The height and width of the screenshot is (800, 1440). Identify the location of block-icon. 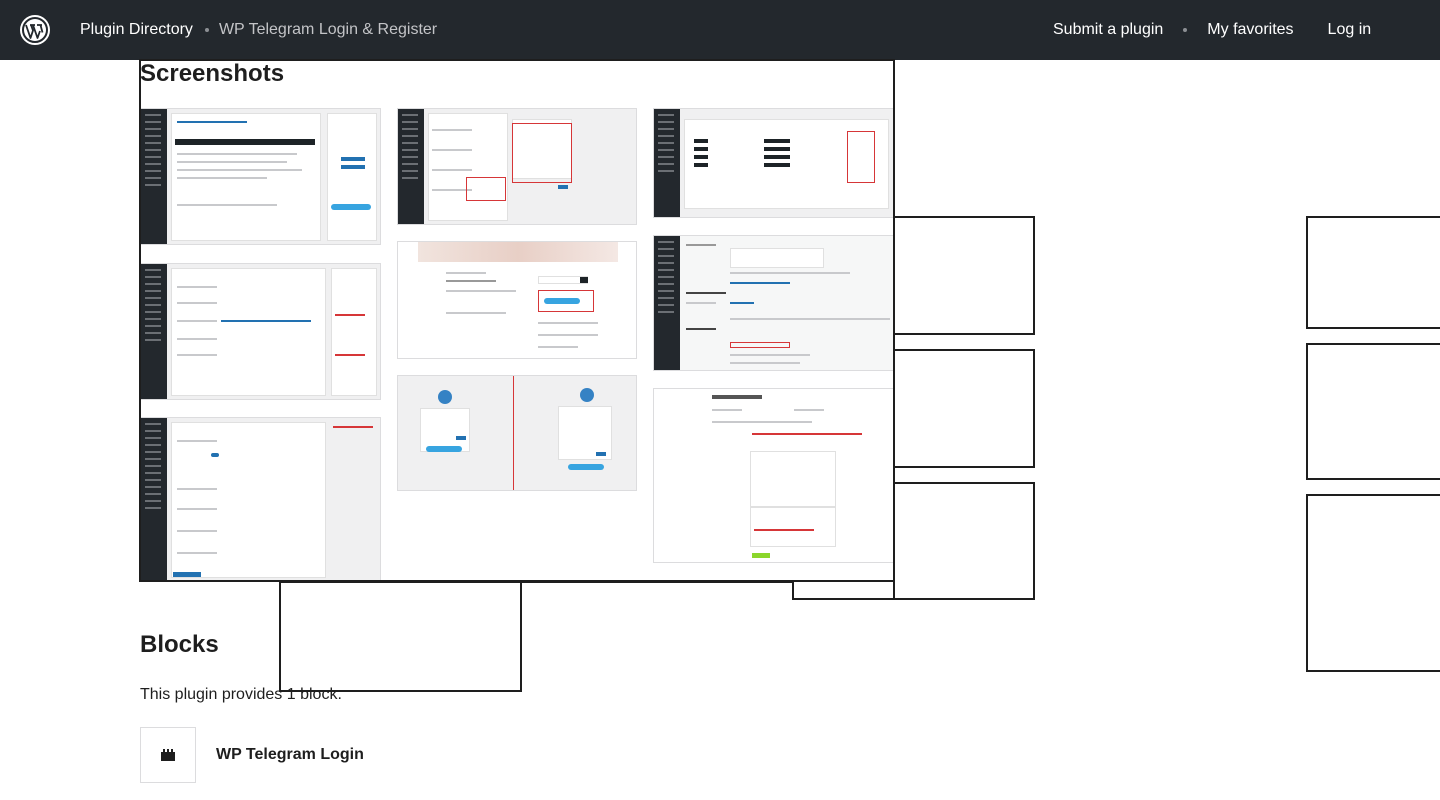
(168, 755).